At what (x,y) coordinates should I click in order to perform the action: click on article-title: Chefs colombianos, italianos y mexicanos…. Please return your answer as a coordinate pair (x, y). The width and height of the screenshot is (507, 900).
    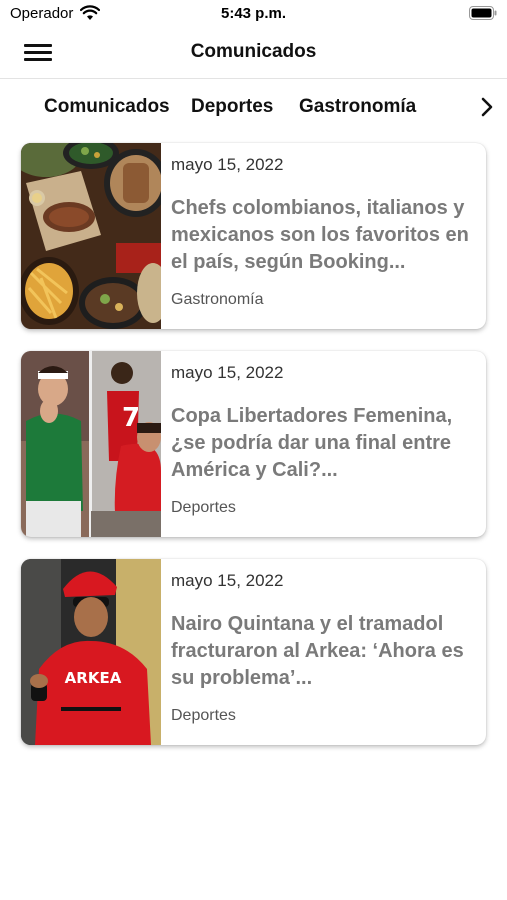
    Looking at the image, I should click on (323, 235).